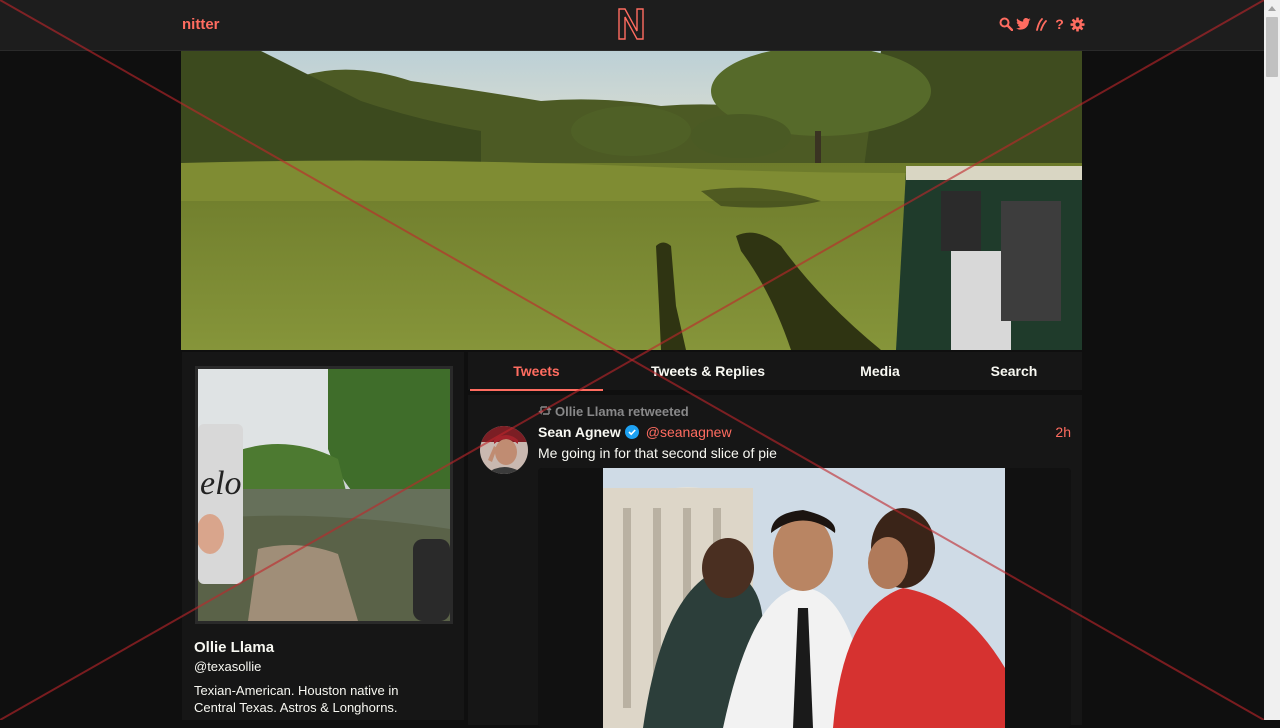  Describe the element at coordinates (227, 666) in the screenshot. I see `profile-username: @texasollie` at that location.